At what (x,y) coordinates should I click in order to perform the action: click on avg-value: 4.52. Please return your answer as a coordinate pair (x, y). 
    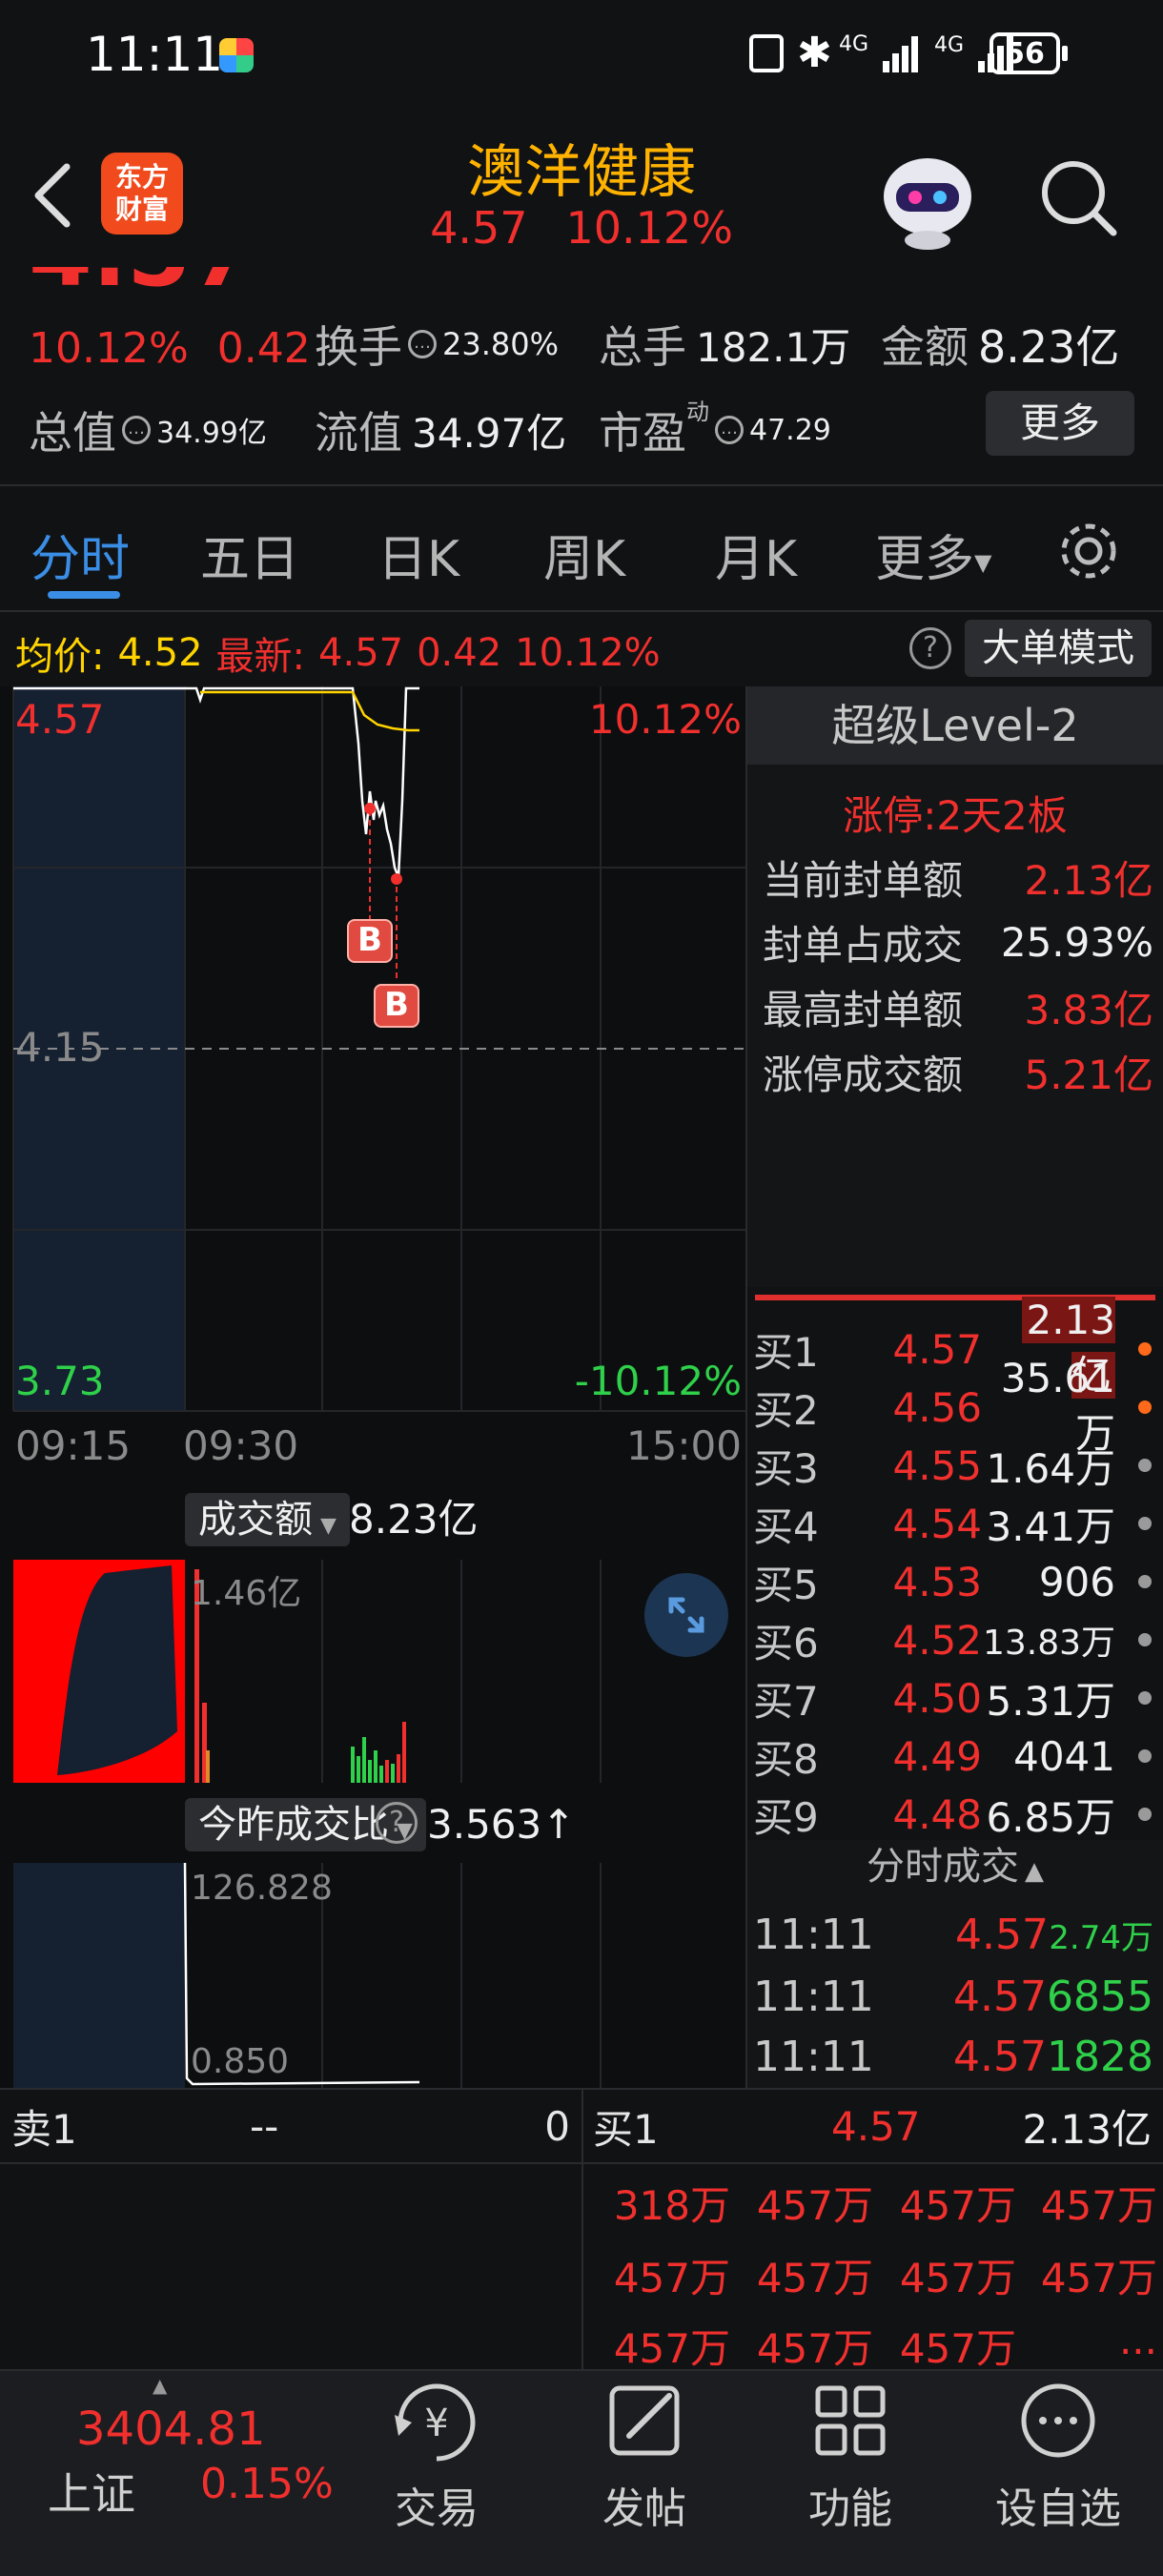
    Looking at the image, I should click on (160, 653).